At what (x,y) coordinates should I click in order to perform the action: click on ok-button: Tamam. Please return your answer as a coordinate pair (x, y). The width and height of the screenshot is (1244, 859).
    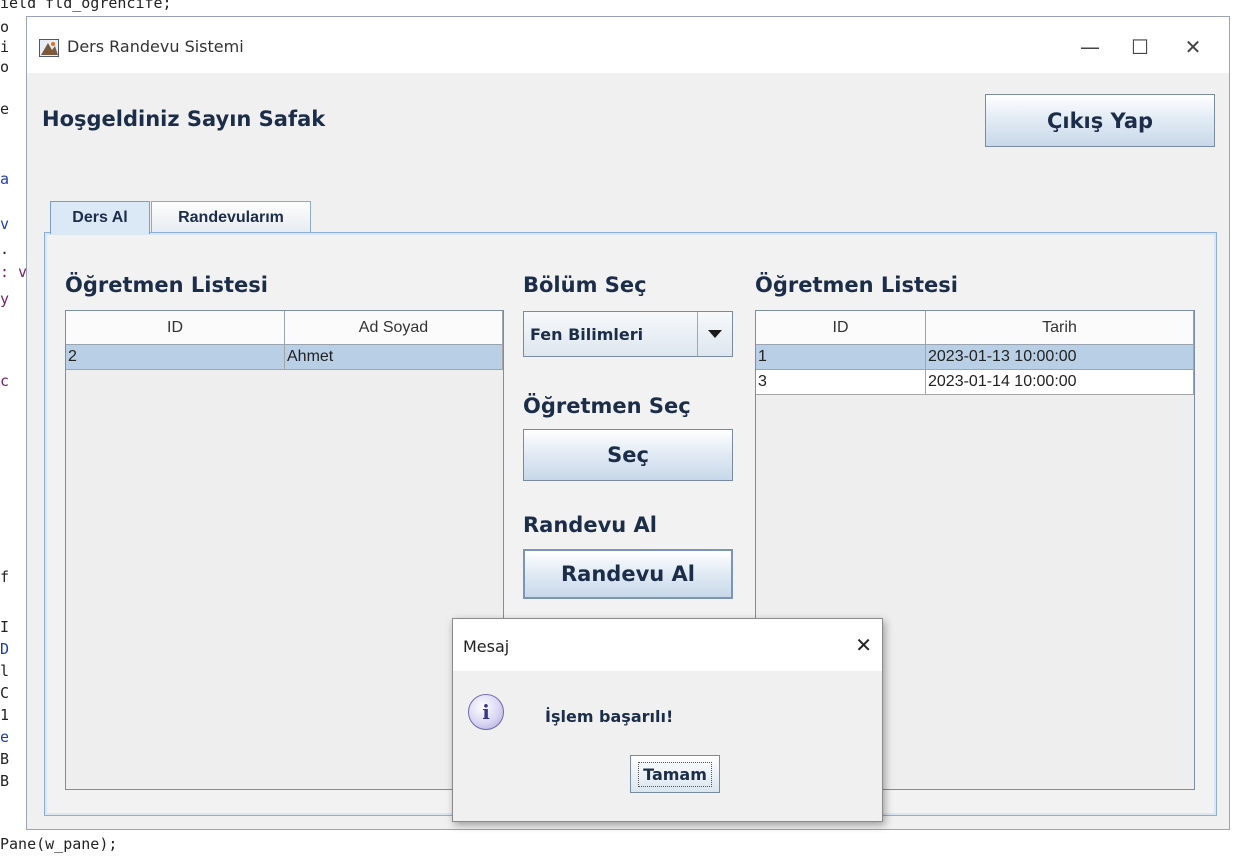
    Looking at the image, I should click on (675, 774).